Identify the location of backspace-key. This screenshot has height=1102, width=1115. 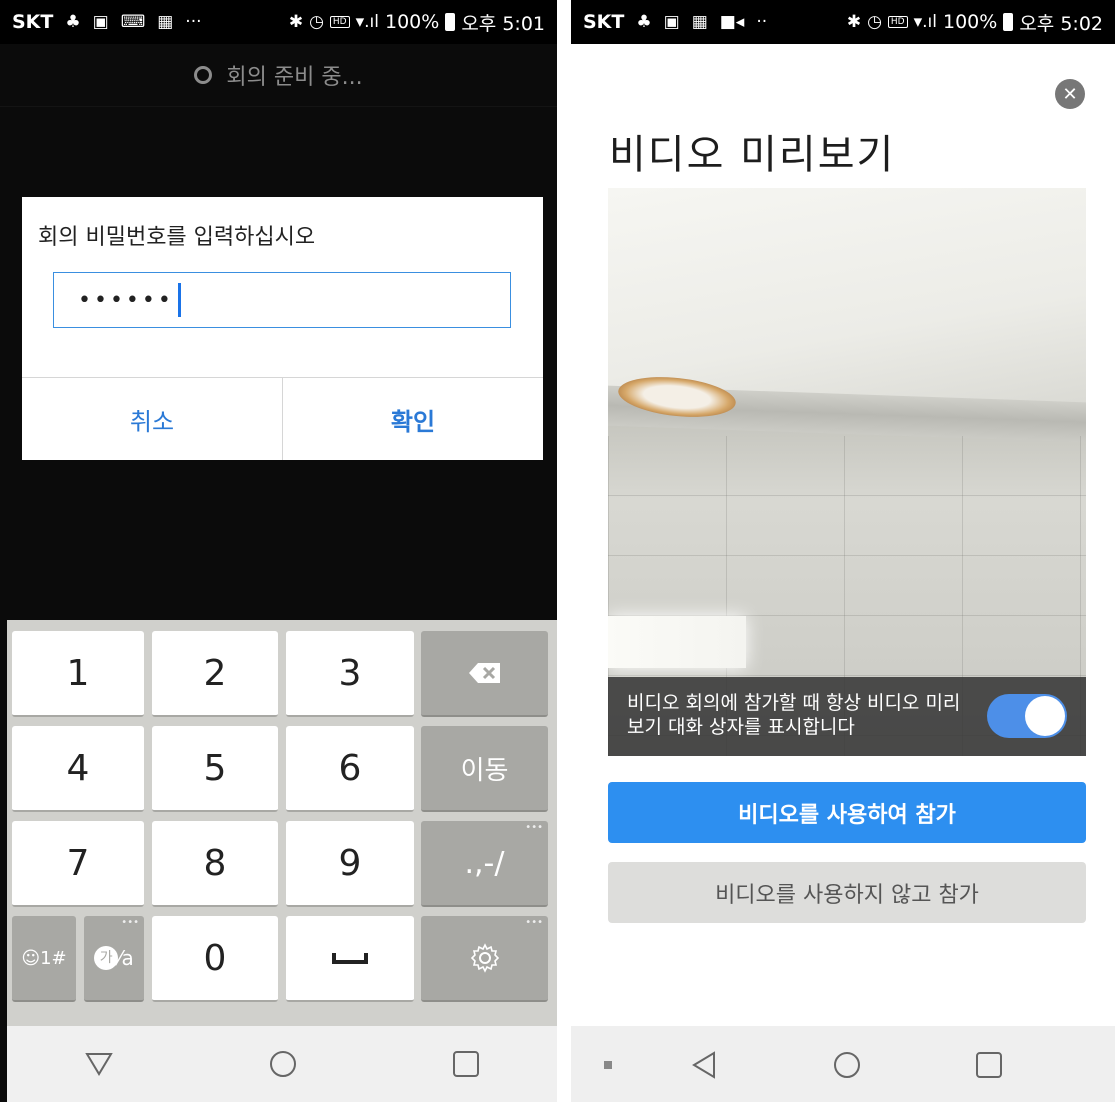
(484, 674).